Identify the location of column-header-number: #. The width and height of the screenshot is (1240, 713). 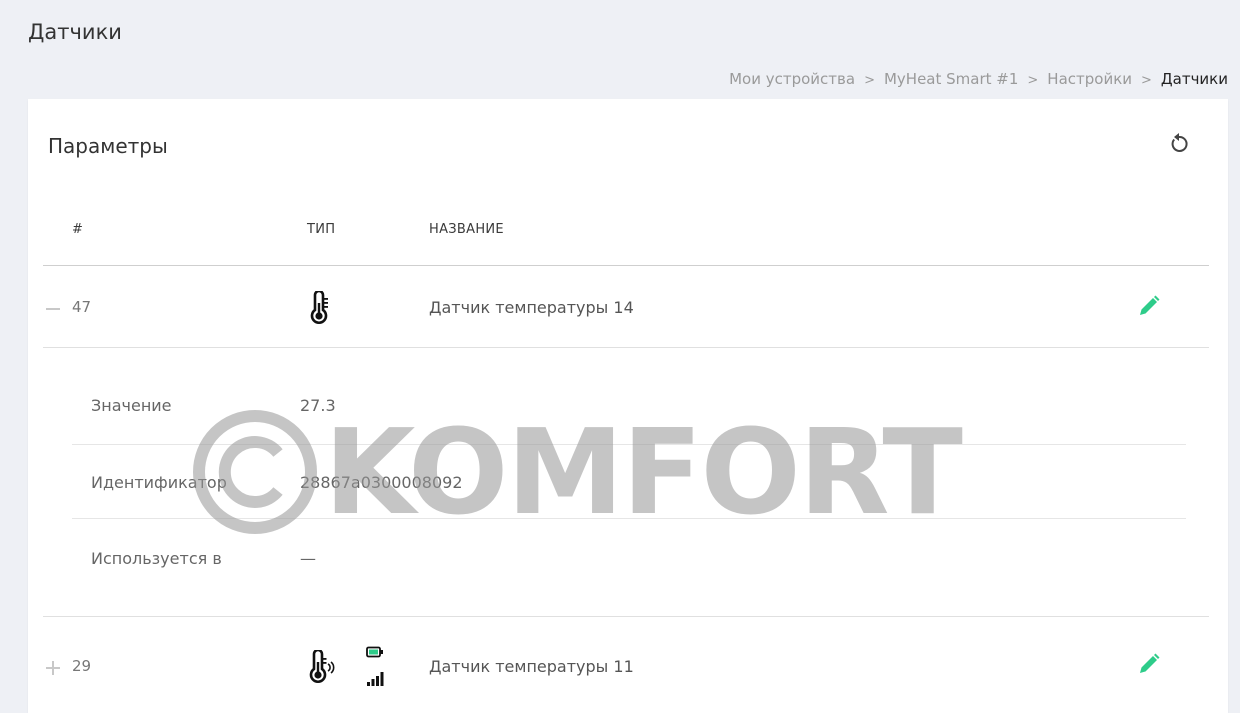
(78, 229).